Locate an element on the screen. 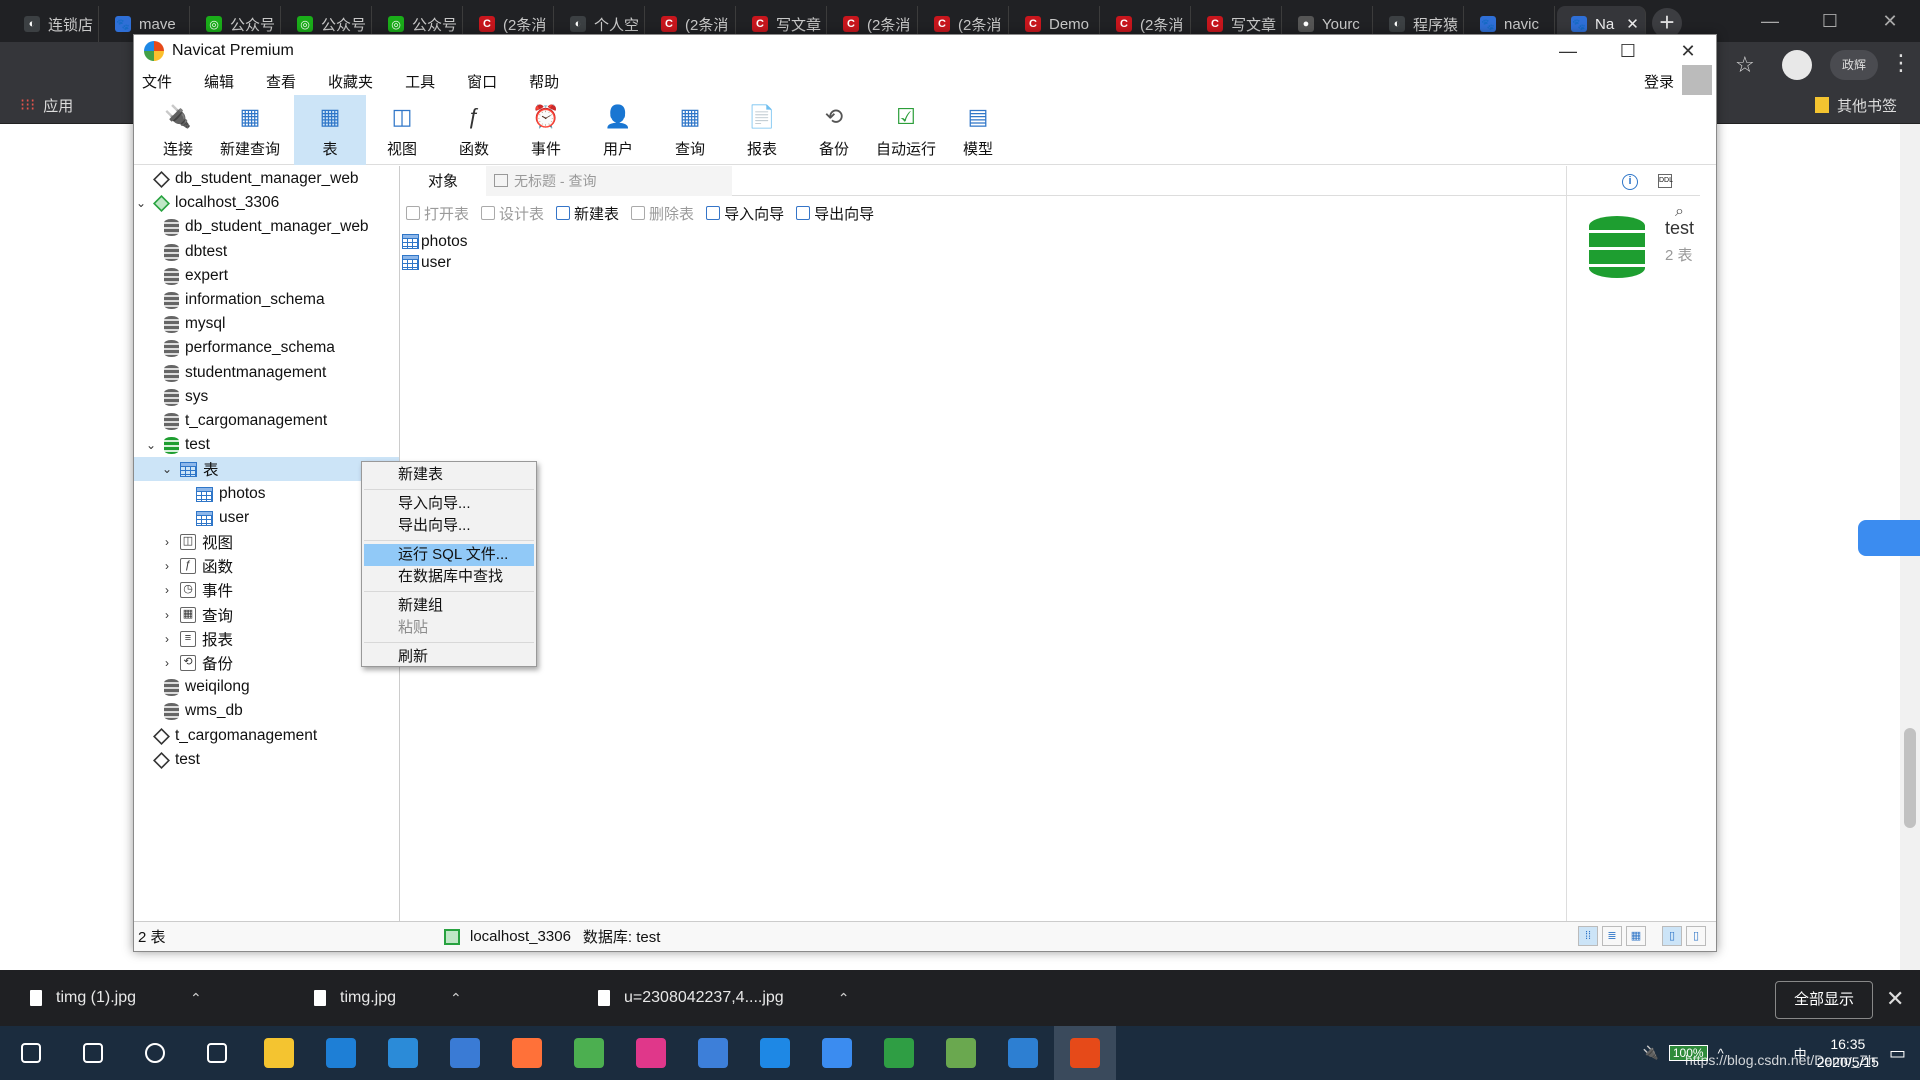 This screenshot has width=1920, height=1080. toolbar-plug-button: 🔌 连接 is located at coordinates (178, 130).